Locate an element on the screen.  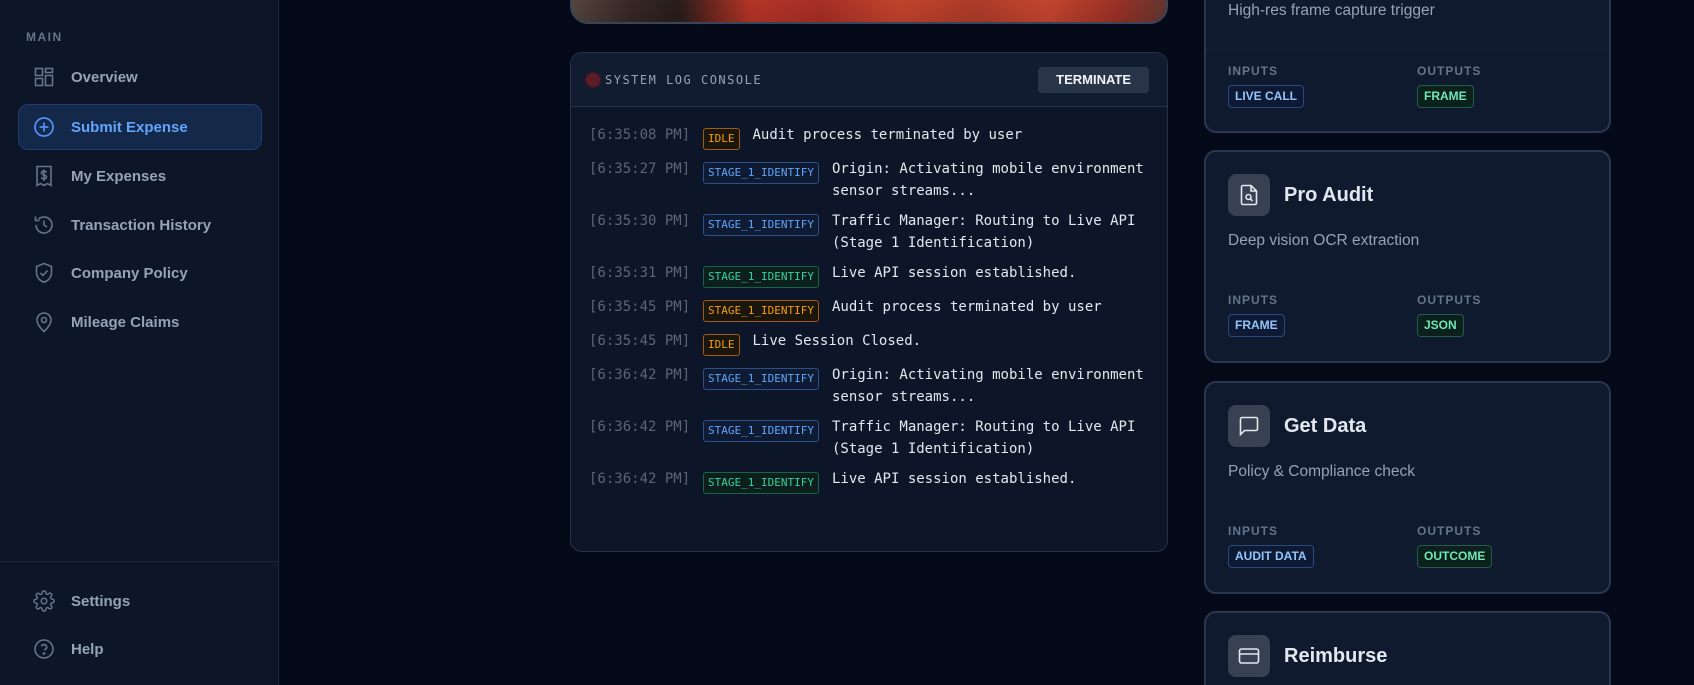
sidebar-item-settings: Settings is located at coordinates (140, 601).